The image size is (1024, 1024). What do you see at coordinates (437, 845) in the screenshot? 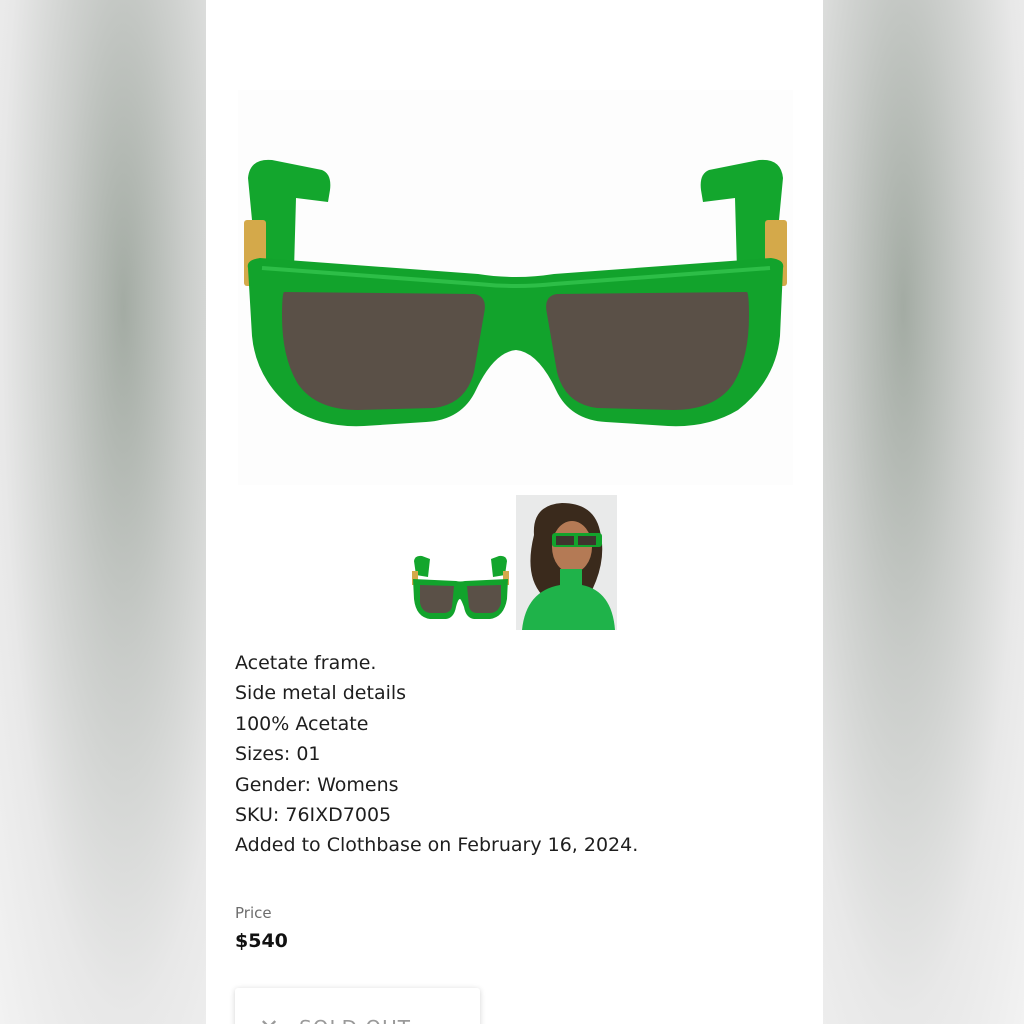
I see `detail-added-date: Added to Clothbase on February 16, 2024.` at bounding box center [437, 845].